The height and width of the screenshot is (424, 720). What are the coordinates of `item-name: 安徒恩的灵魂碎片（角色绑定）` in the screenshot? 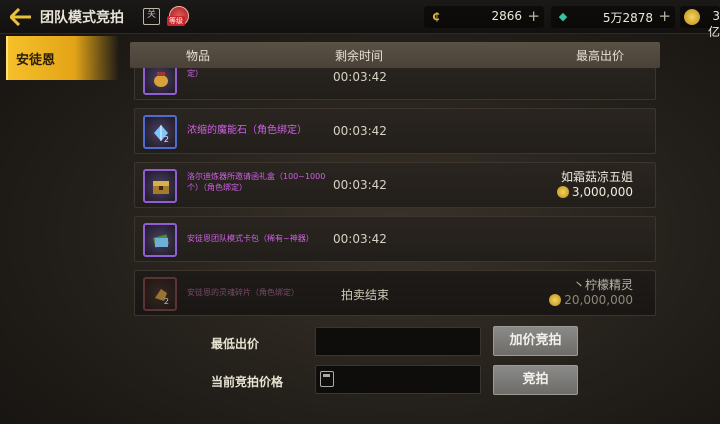 It's located at (243, 292).